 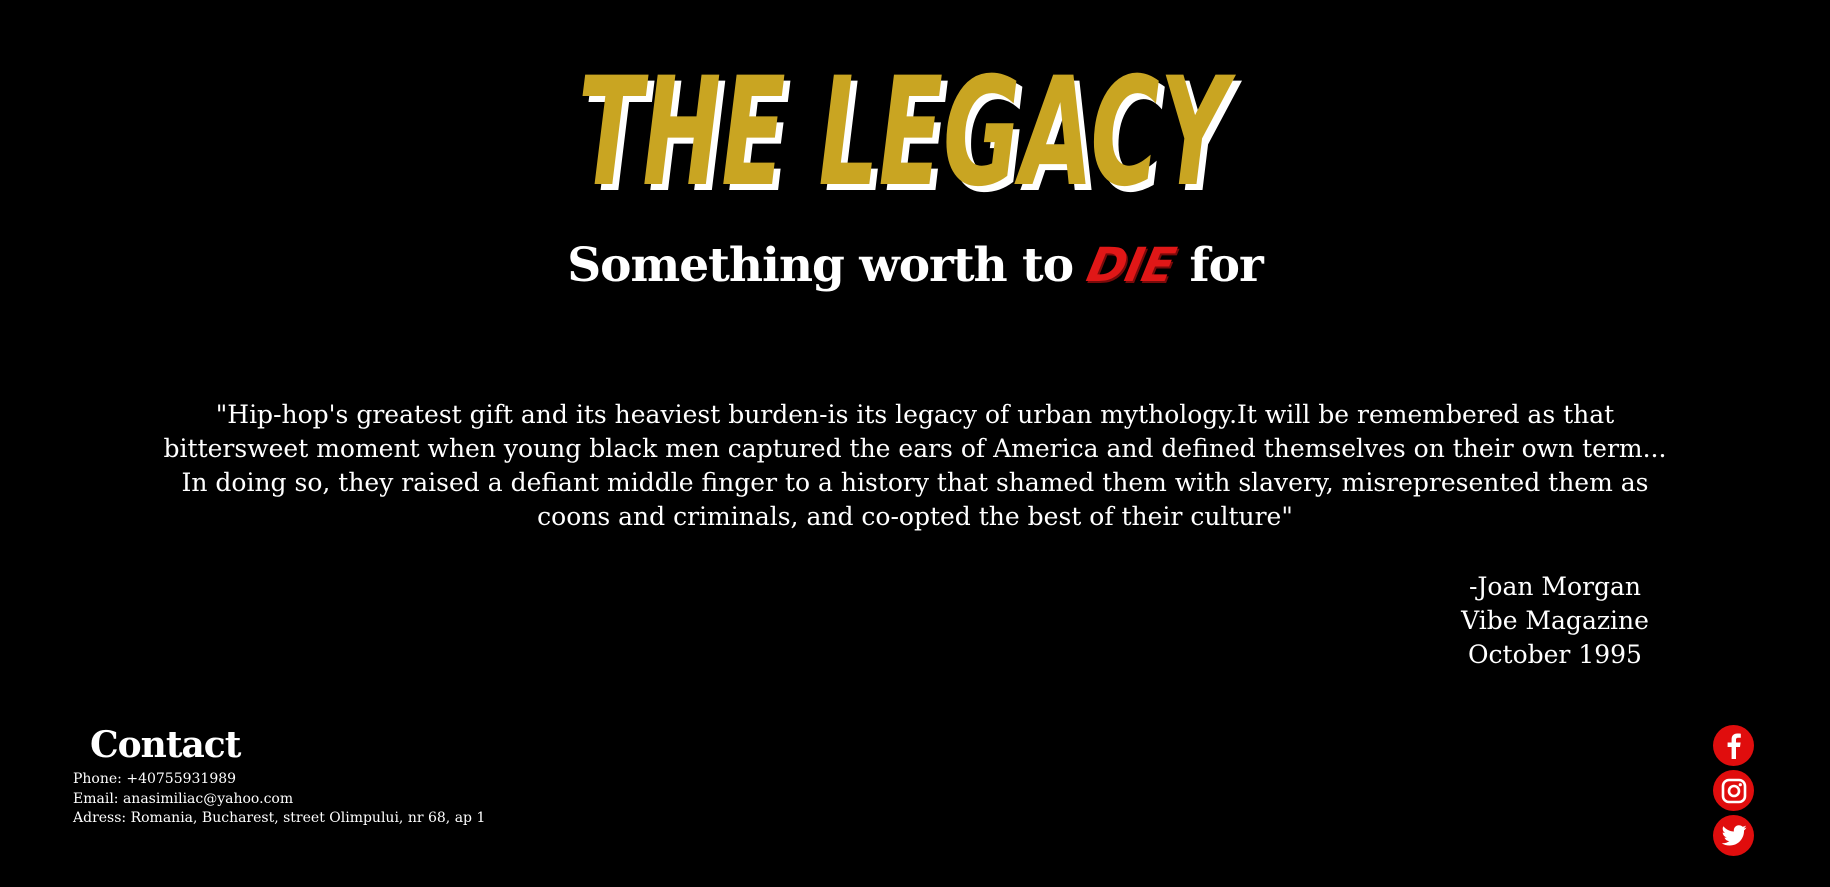 What do you see at coordinates (183, 798) in the screenshot?
I see `contact-email: Email: anasimiliac@yahoo.com` at bounding box center [183, 798].